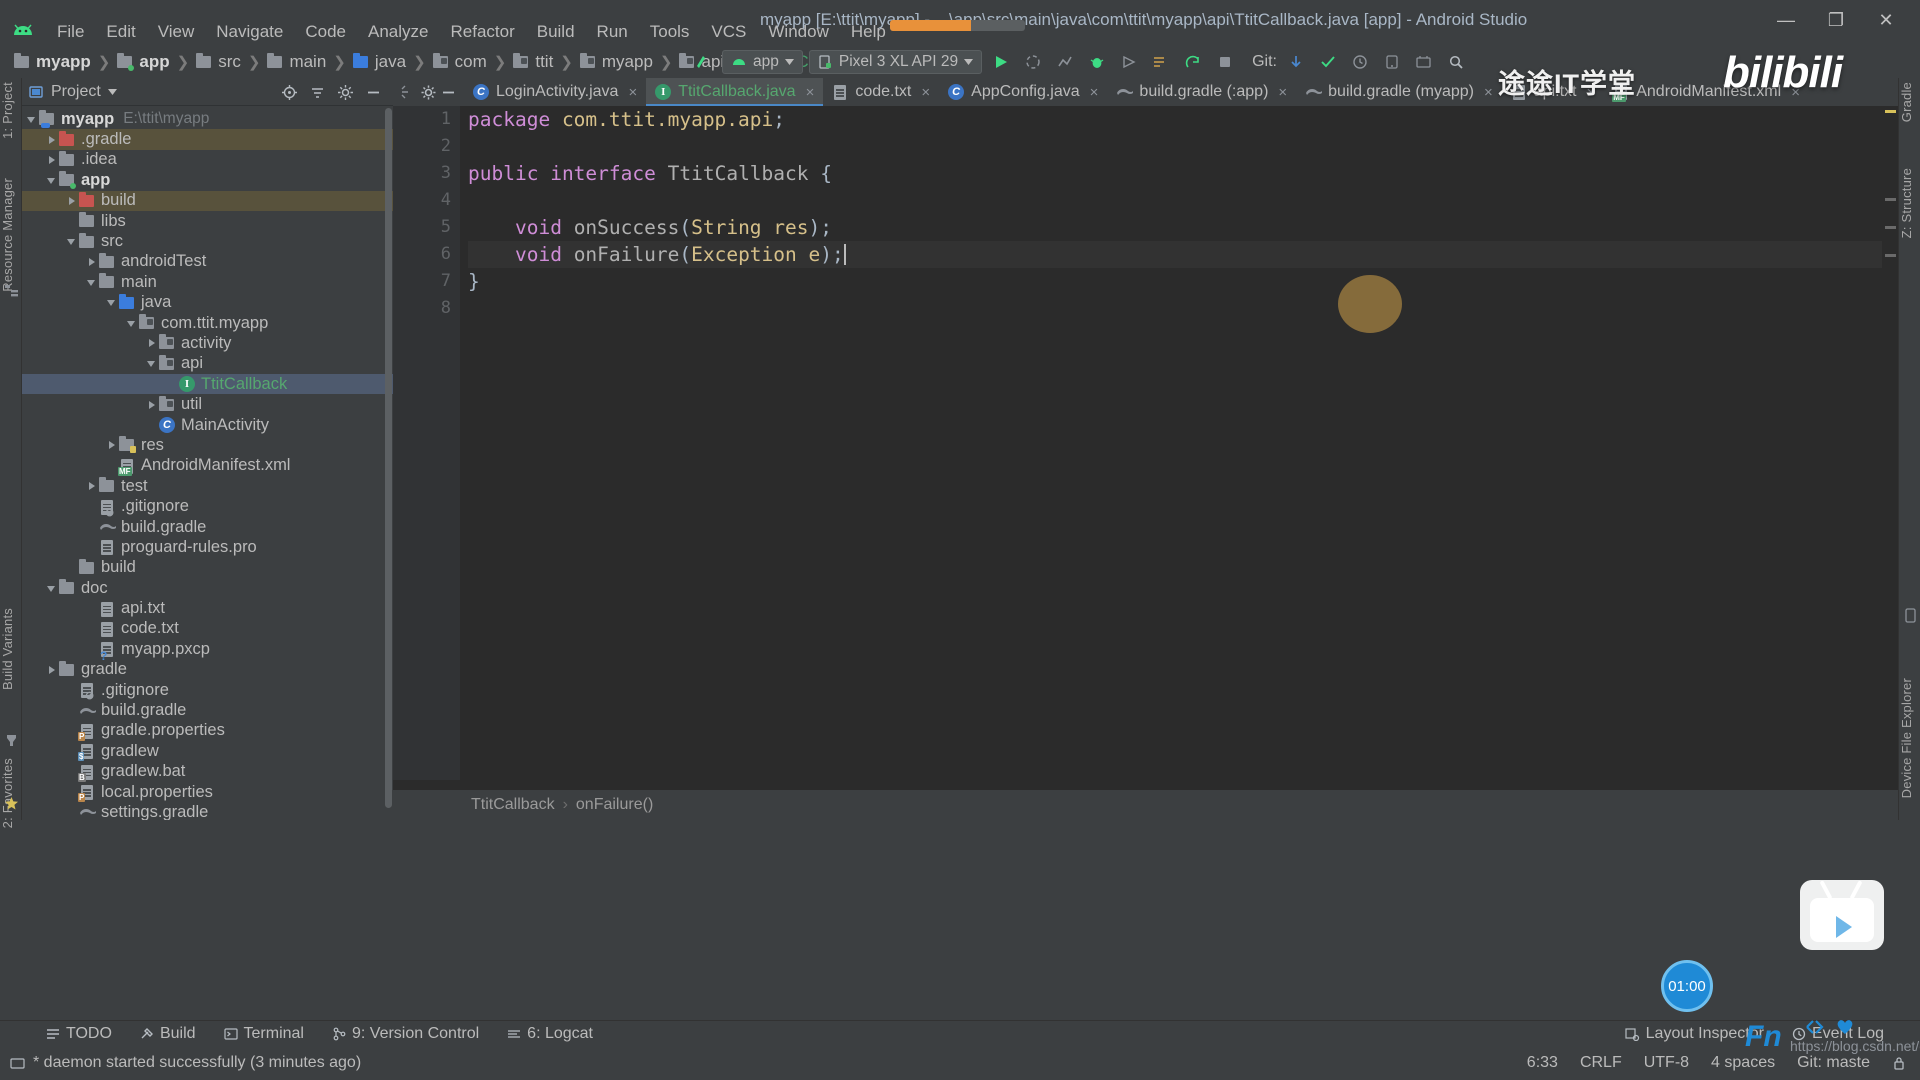  What do you see at coordinates (373, 92) in the screenshot?
I see `hide-panel-icon` at bounding box center [373, 92].